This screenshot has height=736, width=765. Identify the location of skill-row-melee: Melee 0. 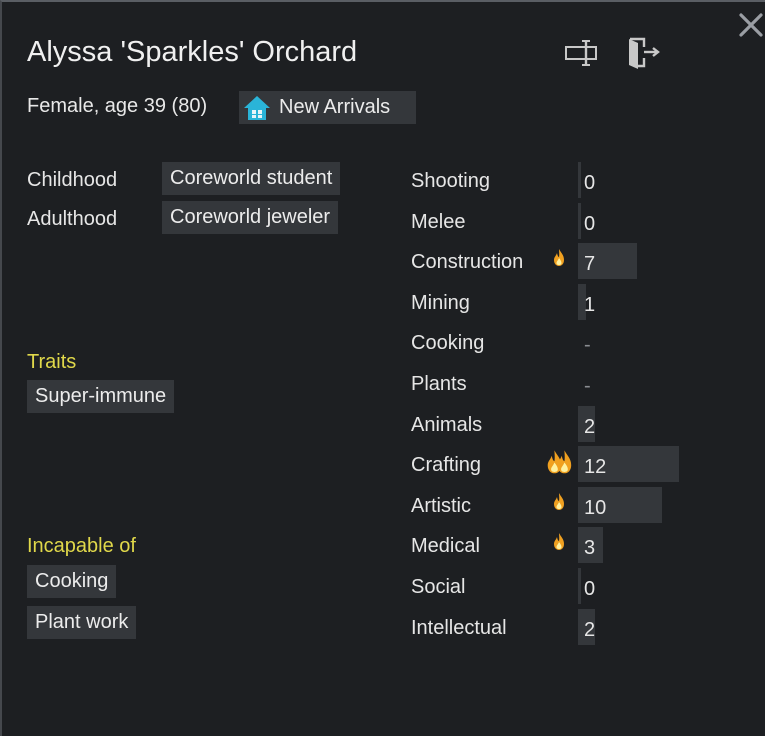
(561, 222).